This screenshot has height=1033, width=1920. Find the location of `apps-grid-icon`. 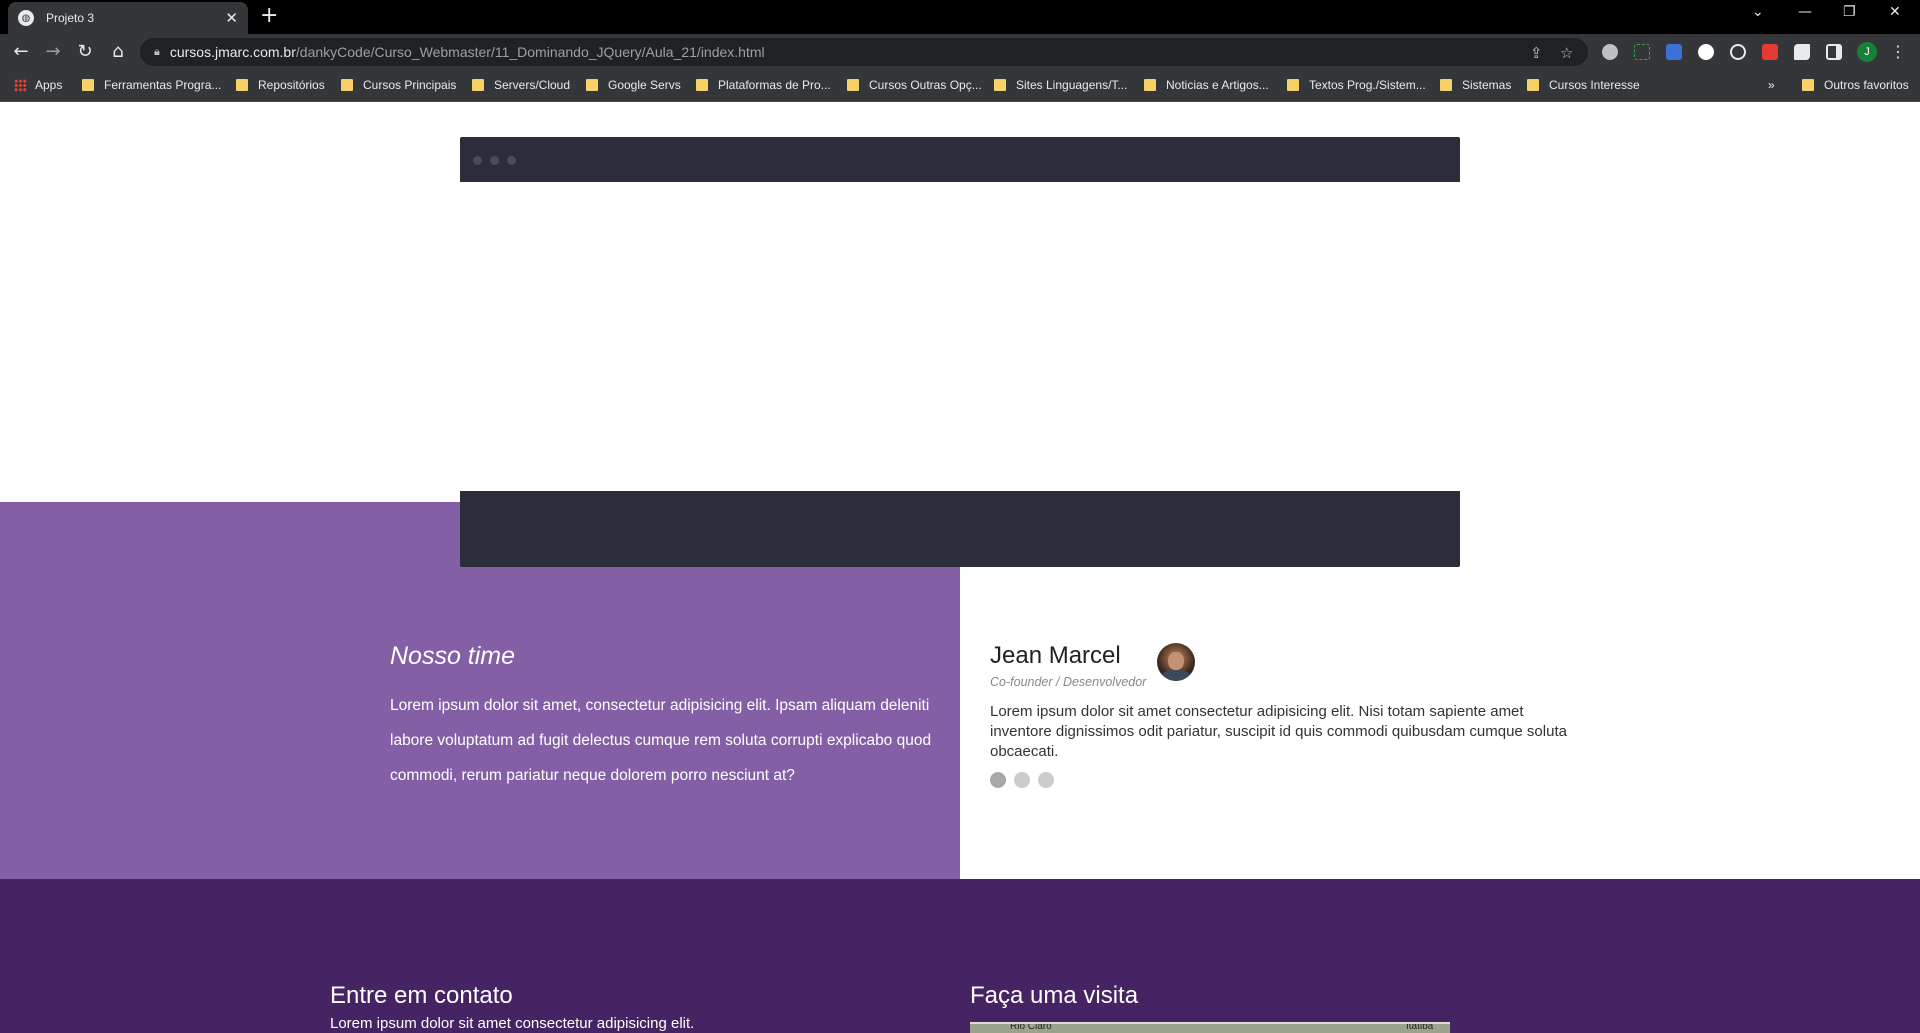

apps-grid-icon is located at coordinates (20, 85).